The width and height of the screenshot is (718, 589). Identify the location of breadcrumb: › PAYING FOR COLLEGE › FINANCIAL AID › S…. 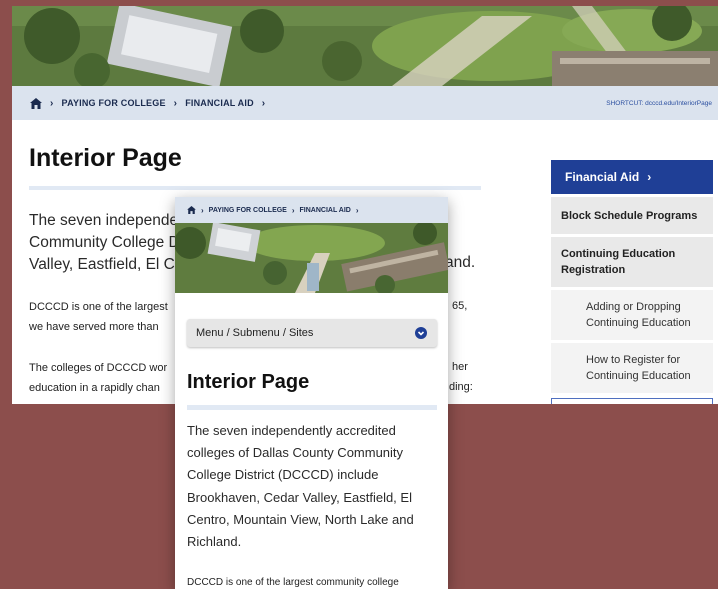
(365, 103).